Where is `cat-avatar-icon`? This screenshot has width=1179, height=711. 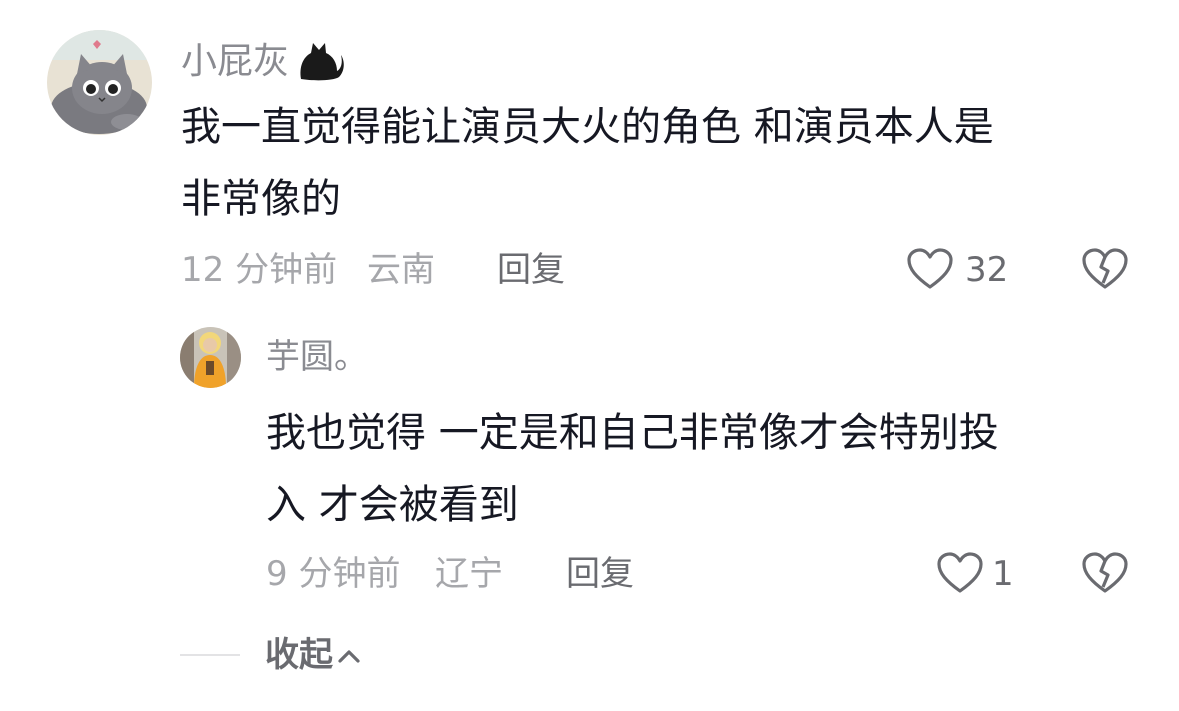
cat-avatar-icon is located at coordinates (99, 82).